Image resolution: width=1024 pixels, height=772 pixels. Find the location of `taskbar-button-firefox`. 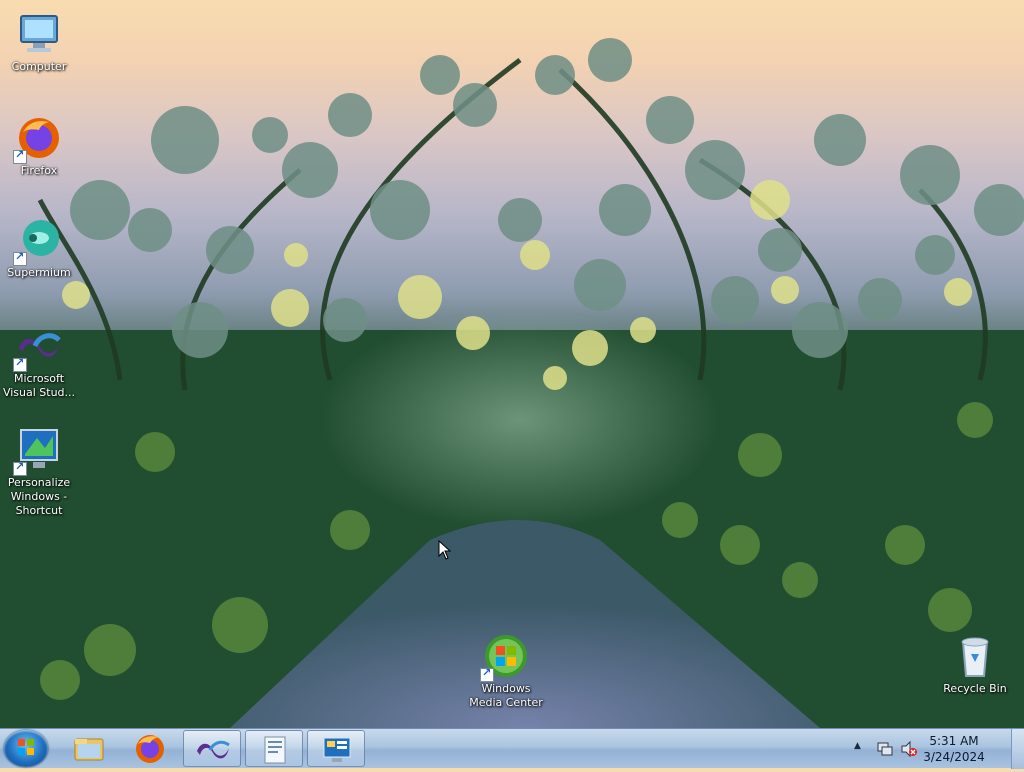

taskbar-button-firefox is located at coordinates (150, 748).